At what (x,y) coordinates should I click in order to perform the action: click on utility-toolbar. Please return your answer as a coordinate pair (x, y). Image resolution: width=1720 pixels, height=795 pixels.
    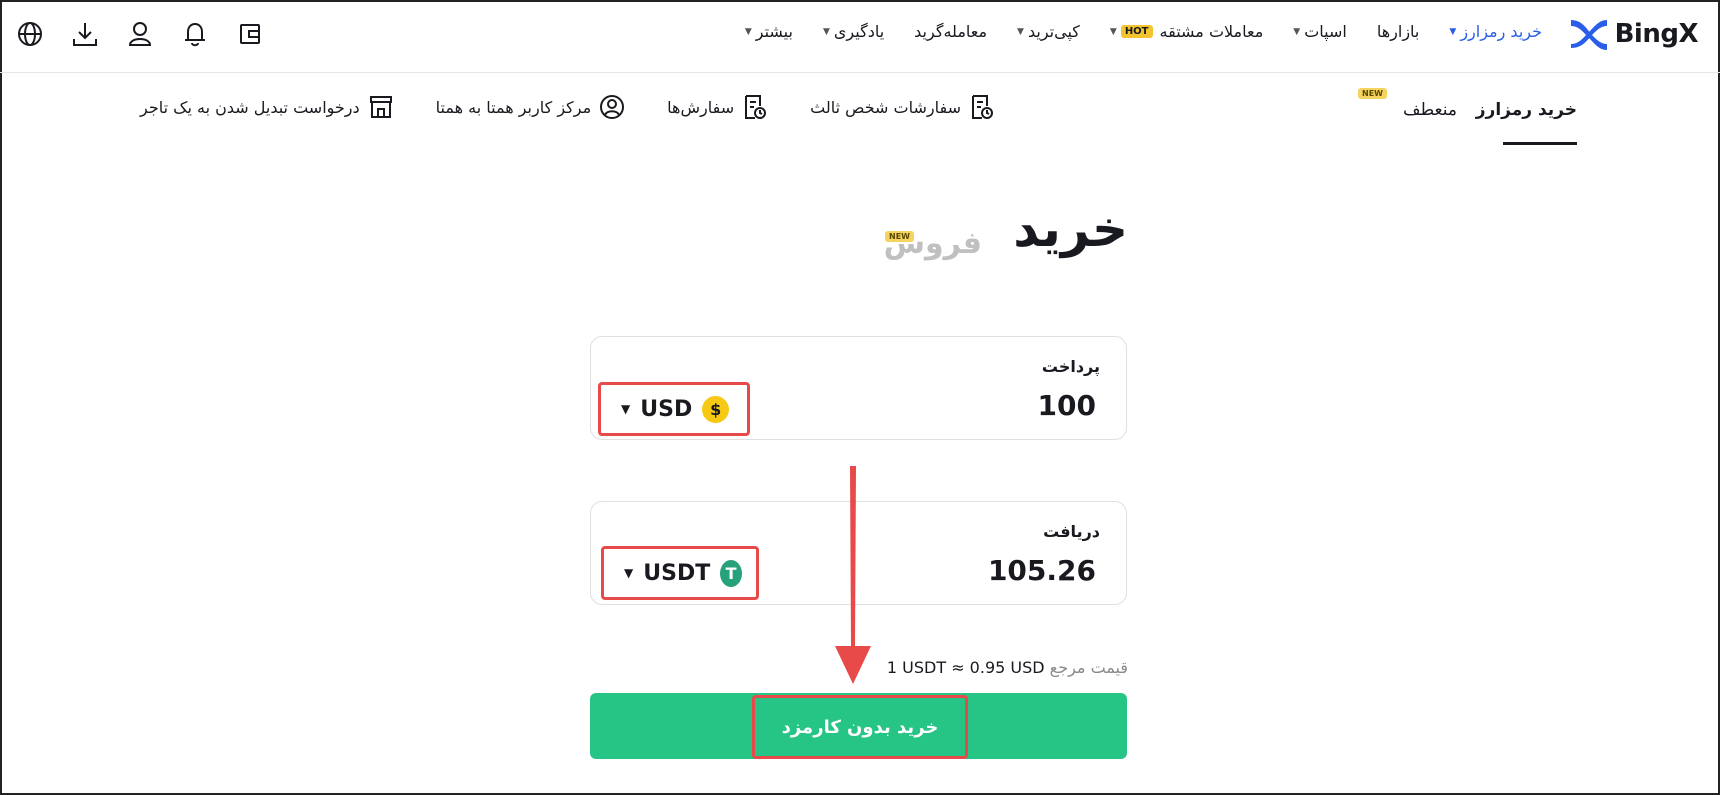
    Looking at the image, I should click on (140, 34).